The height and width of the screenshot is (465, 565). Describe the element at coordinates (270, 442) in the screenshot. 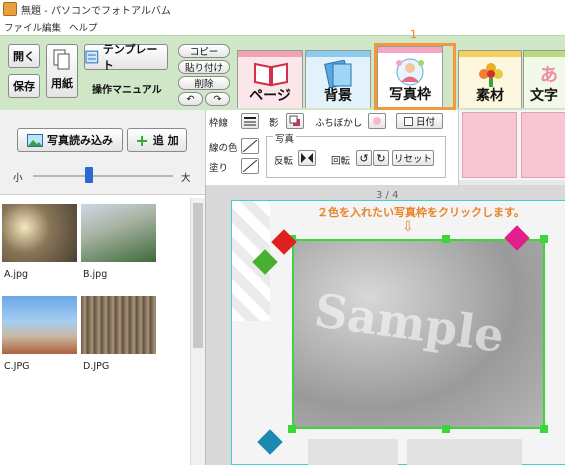

I see `blue-diamond-decoration` at that location.